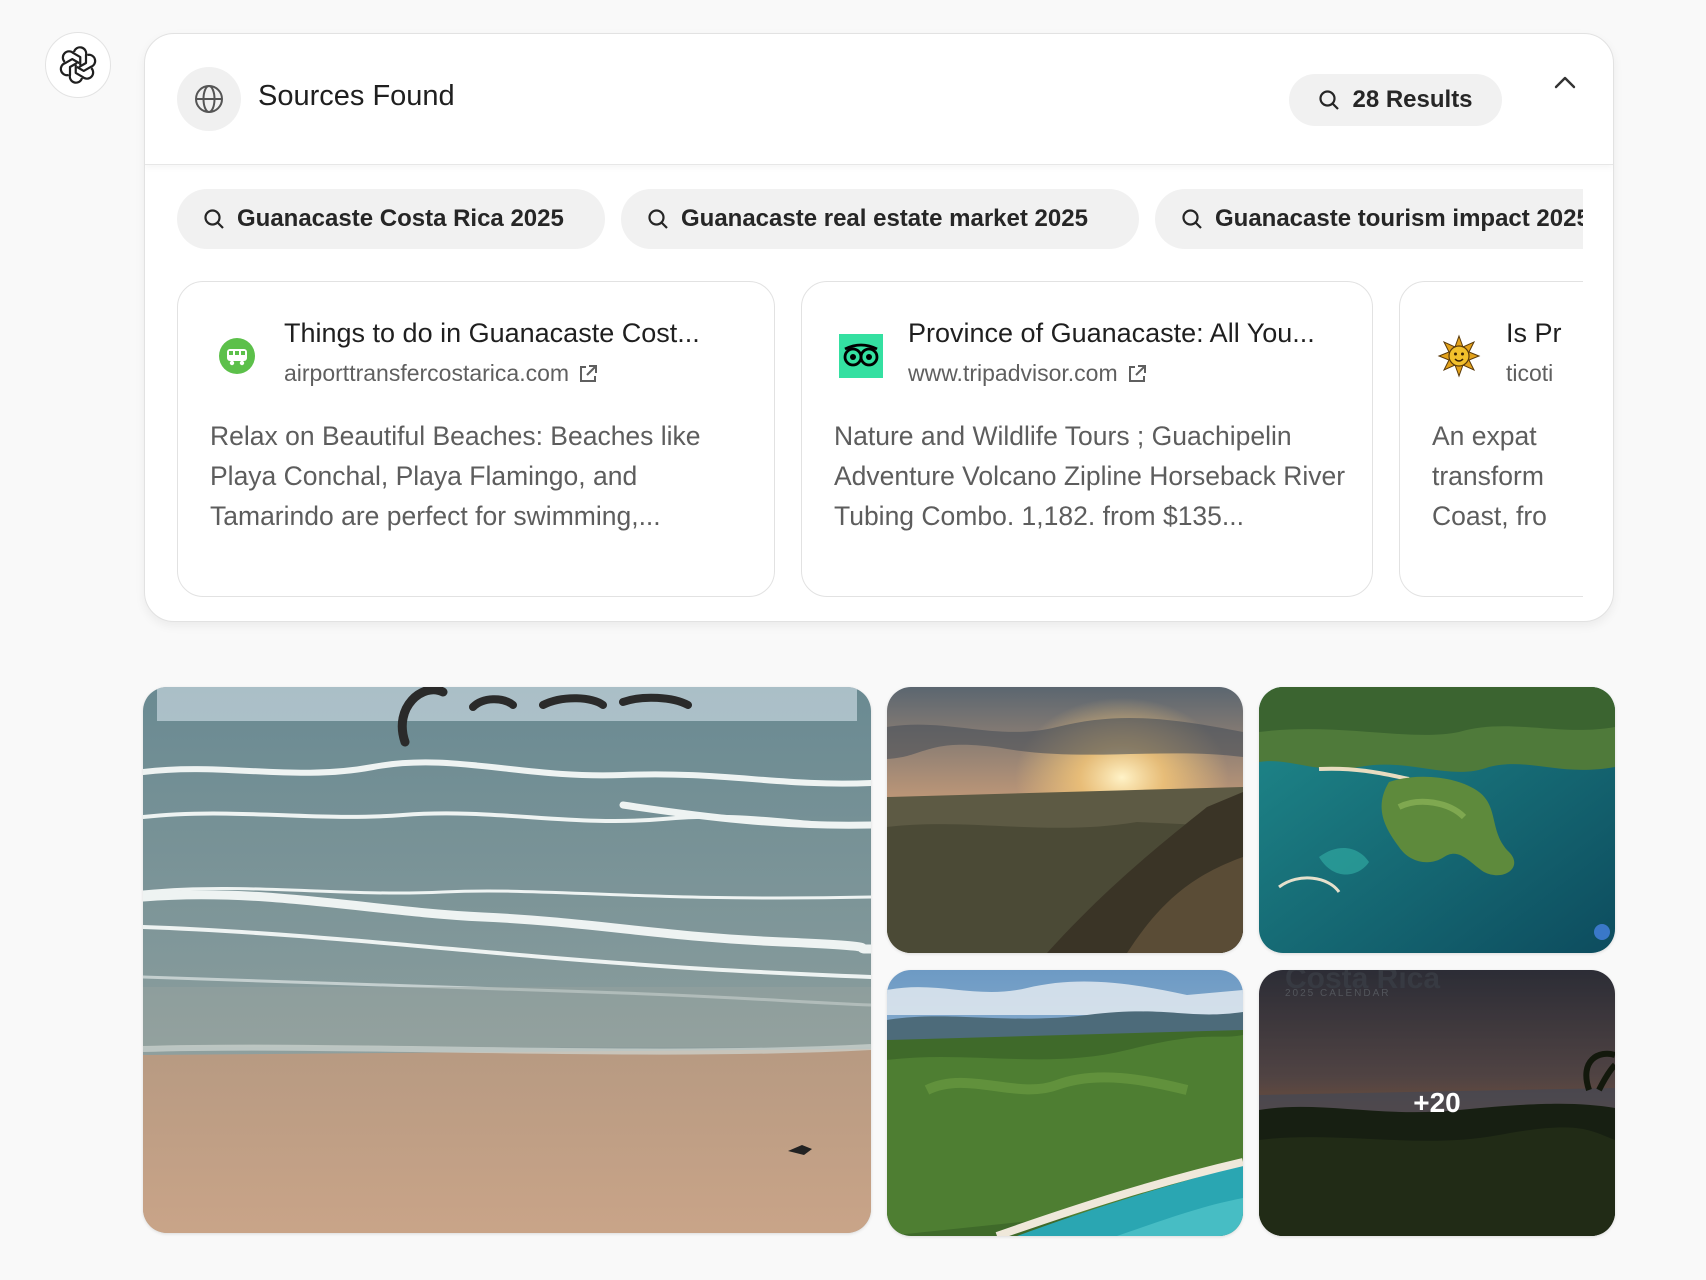 The width and height of the screenshot is (1706, 1280). What do you see at coordinates (1065, 1103) in the screenshot?
I see `jungle-beach-photo` at bounding box center [1065, 1103].